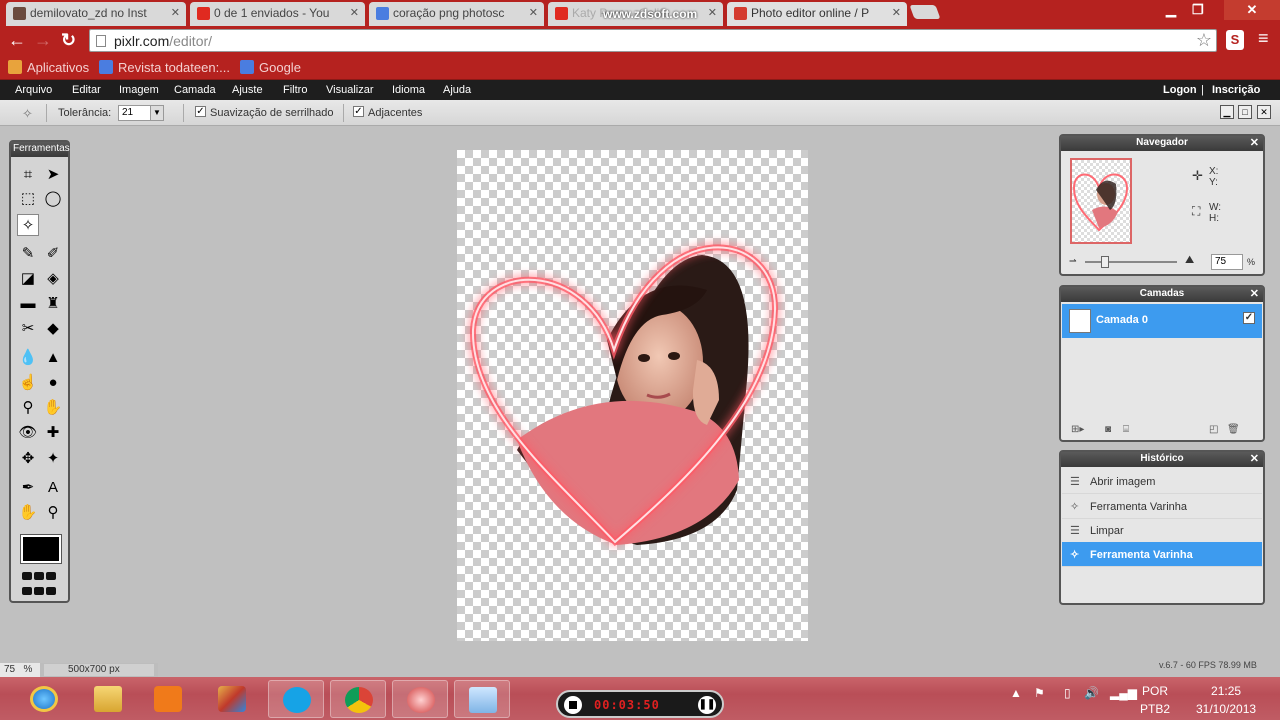 The image size is (1280, 720). Describe the element at coordinates (232, 699) in the screenshot. I see `paint-icon` at that location.